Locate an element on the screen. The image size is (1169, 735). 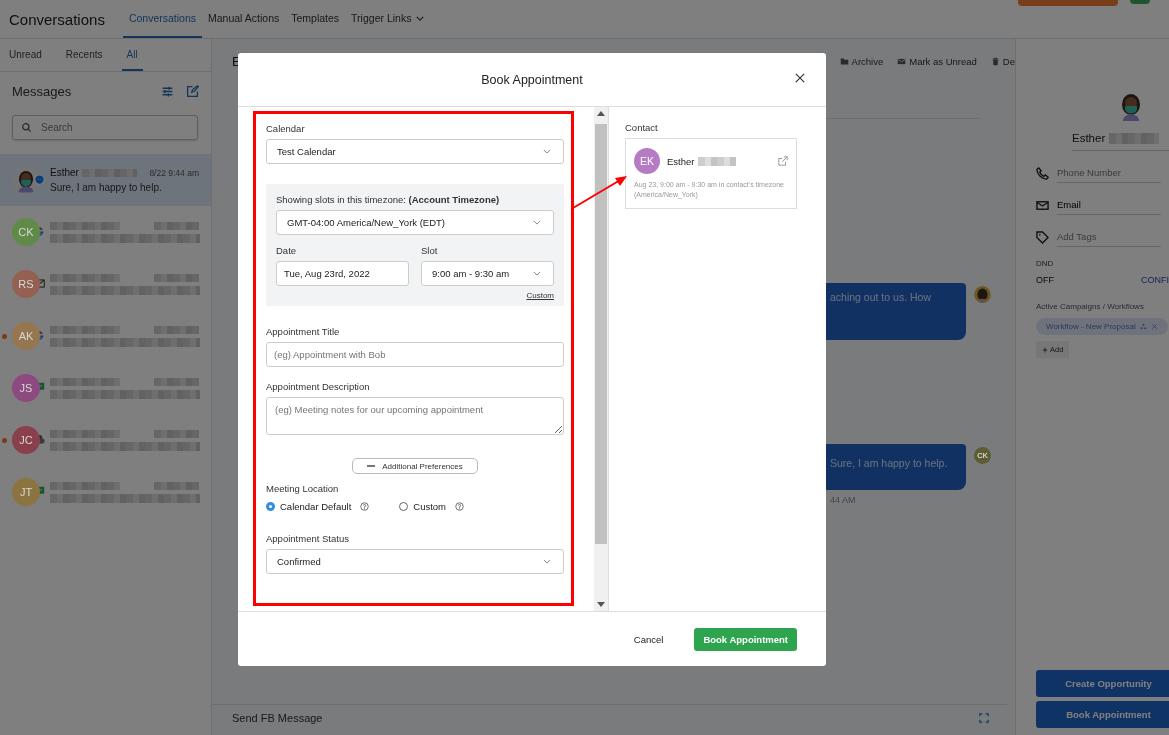
campaigns-label: Active Campaigns / Workflows is located at coordinates (1090, 306).